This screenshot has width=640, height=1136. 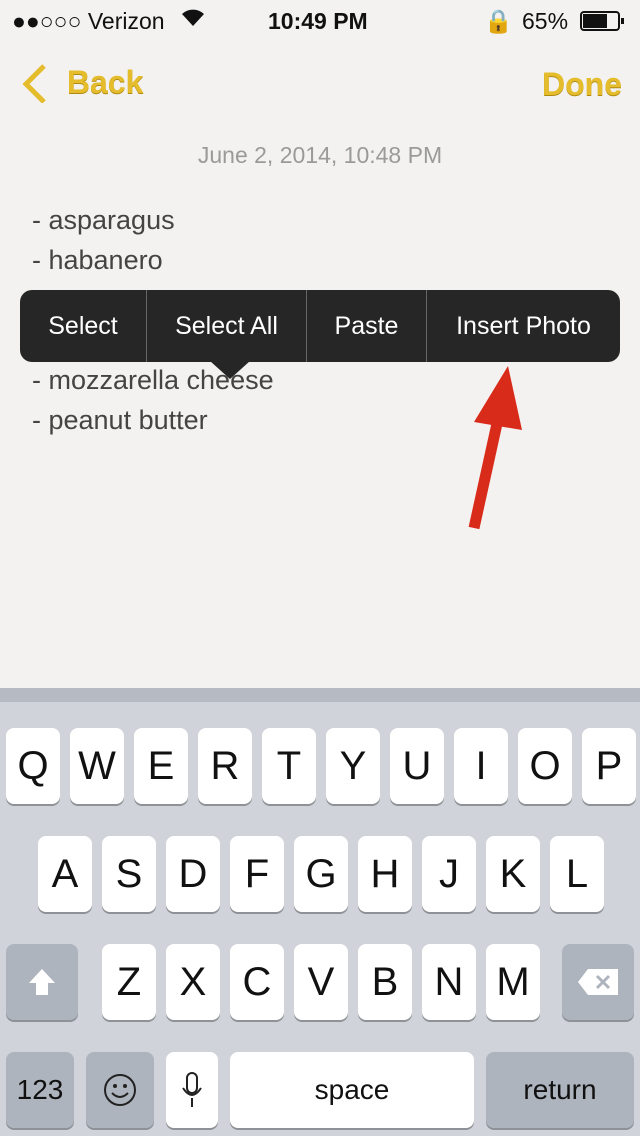 I want to click on done-button: Done, so click(x=582, y=84).